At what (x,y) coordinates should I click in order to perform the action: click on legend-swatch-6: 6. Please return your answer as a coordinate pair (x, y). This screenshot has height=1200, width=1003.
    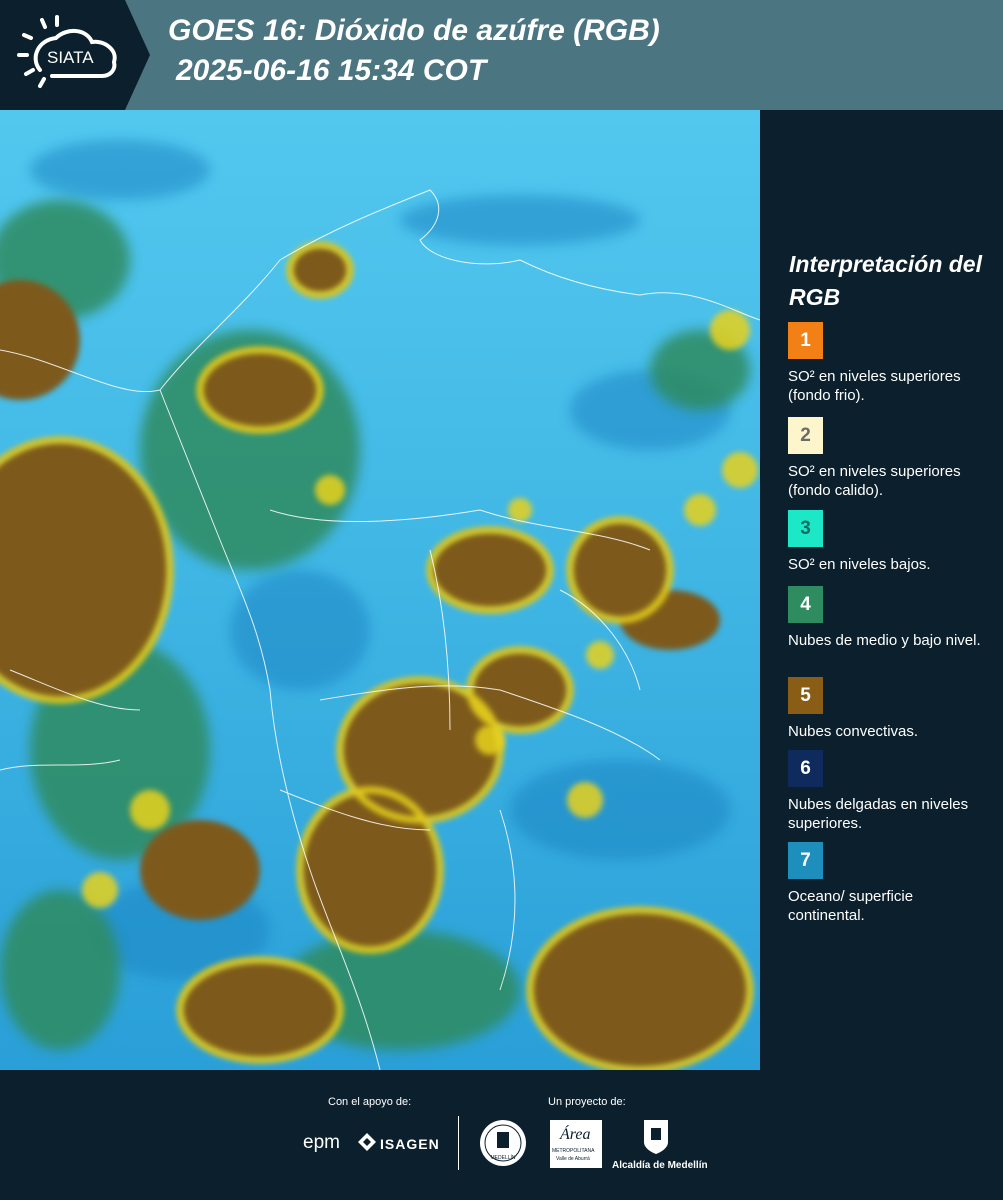
    Looking at the image, I should click on (805, 768).